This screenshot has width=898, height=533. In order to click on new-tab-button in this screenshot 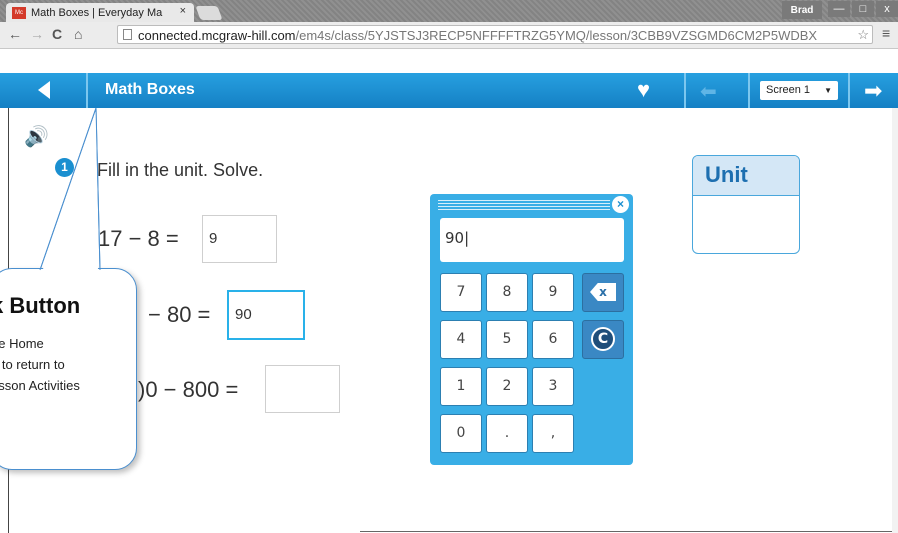, I will do `click(209, 13)`.